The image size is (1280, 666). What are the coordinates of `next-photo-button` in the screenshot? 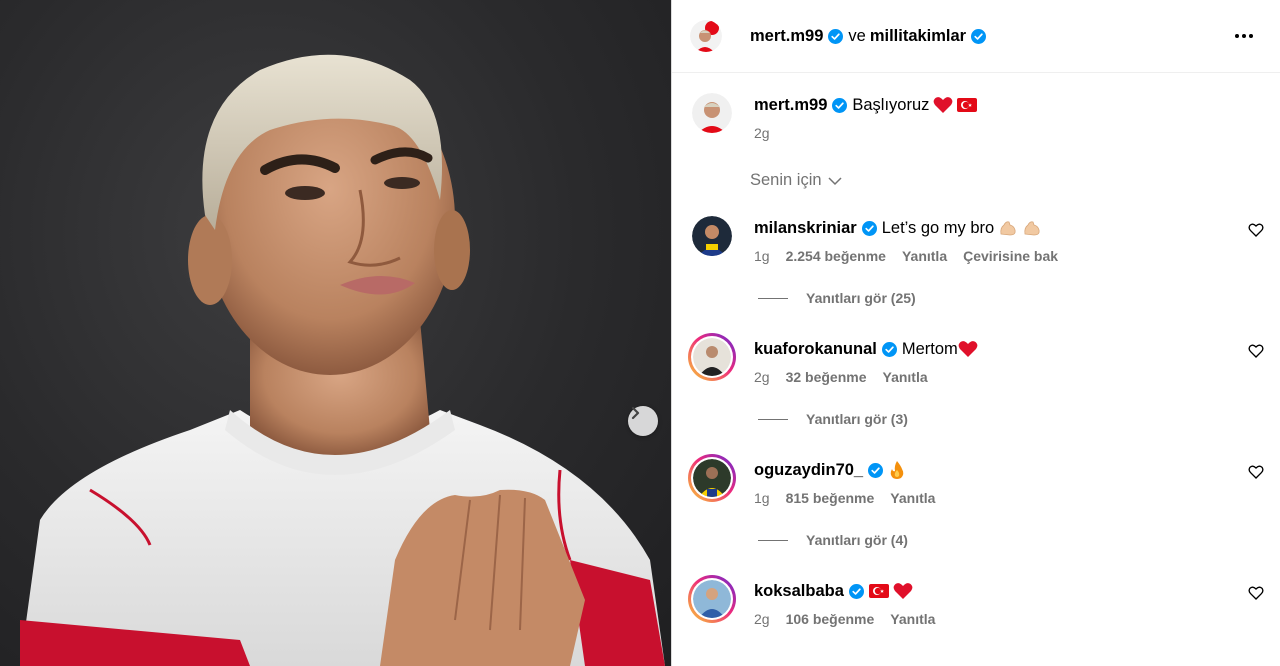 It's located at (643, 421).